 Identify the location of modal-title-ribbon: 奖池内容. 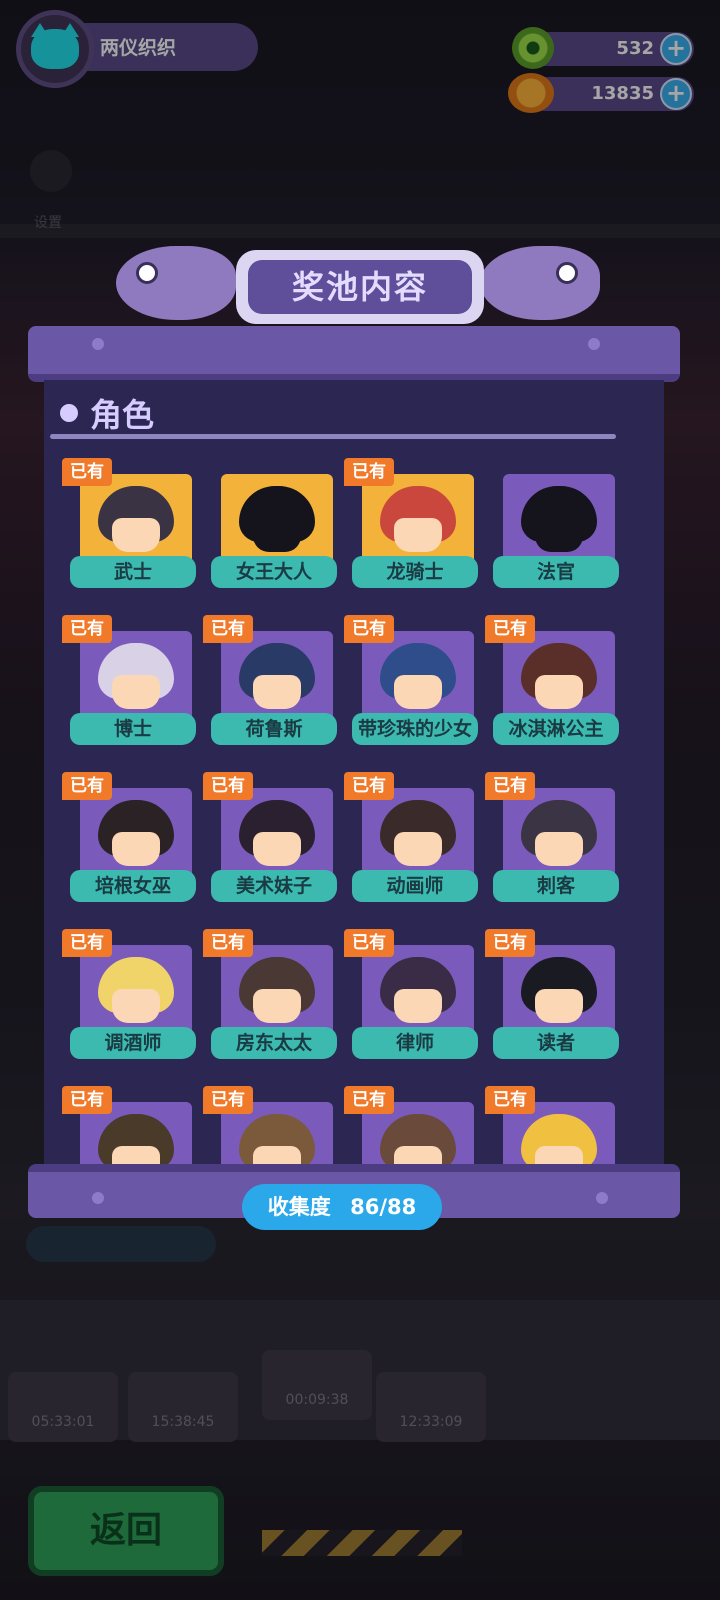
(360, 287).